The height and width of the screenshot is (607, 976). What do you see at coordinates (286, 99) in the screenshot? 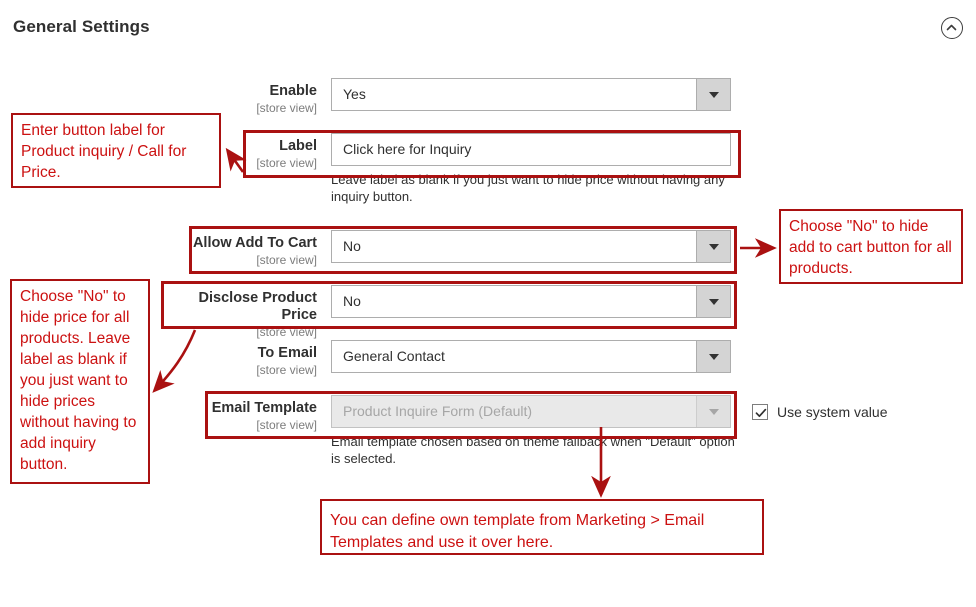
I see `field-label-enable: Enable [store view]` at bounding box center [286, 99].